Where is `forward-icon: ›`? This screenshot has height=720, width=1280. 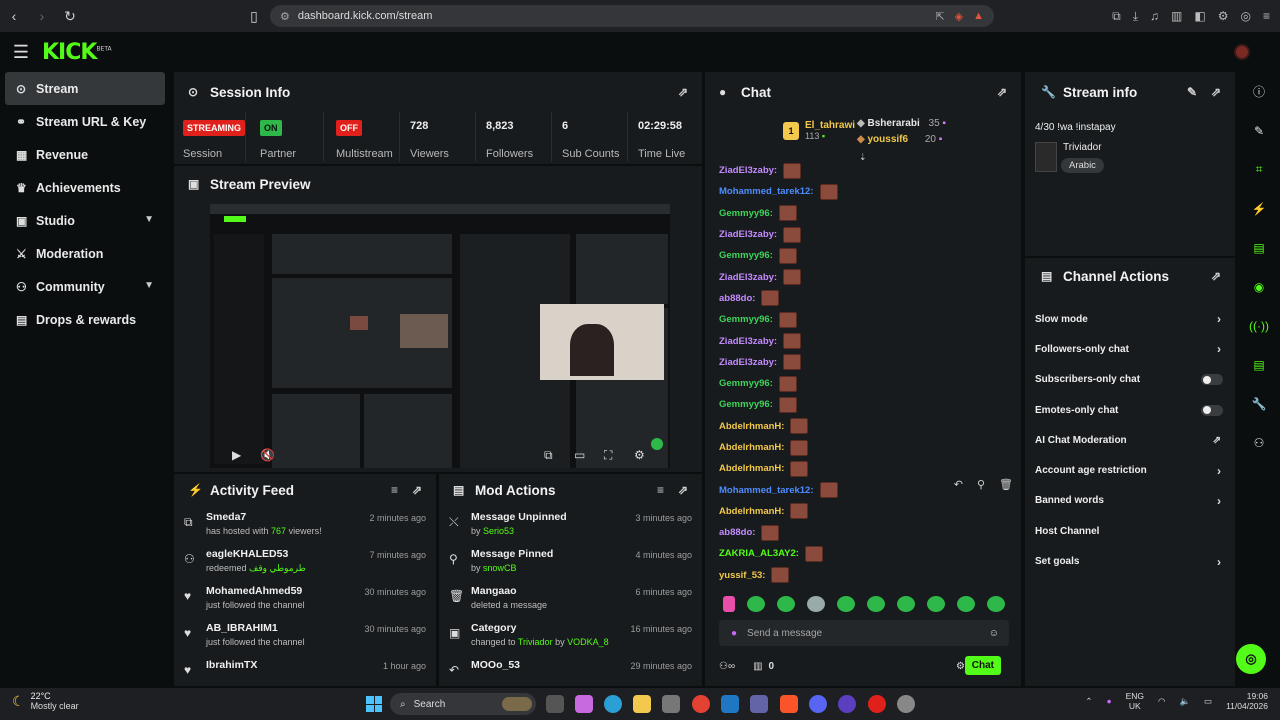 forward-icon: › is located at coordinates (42, 16).